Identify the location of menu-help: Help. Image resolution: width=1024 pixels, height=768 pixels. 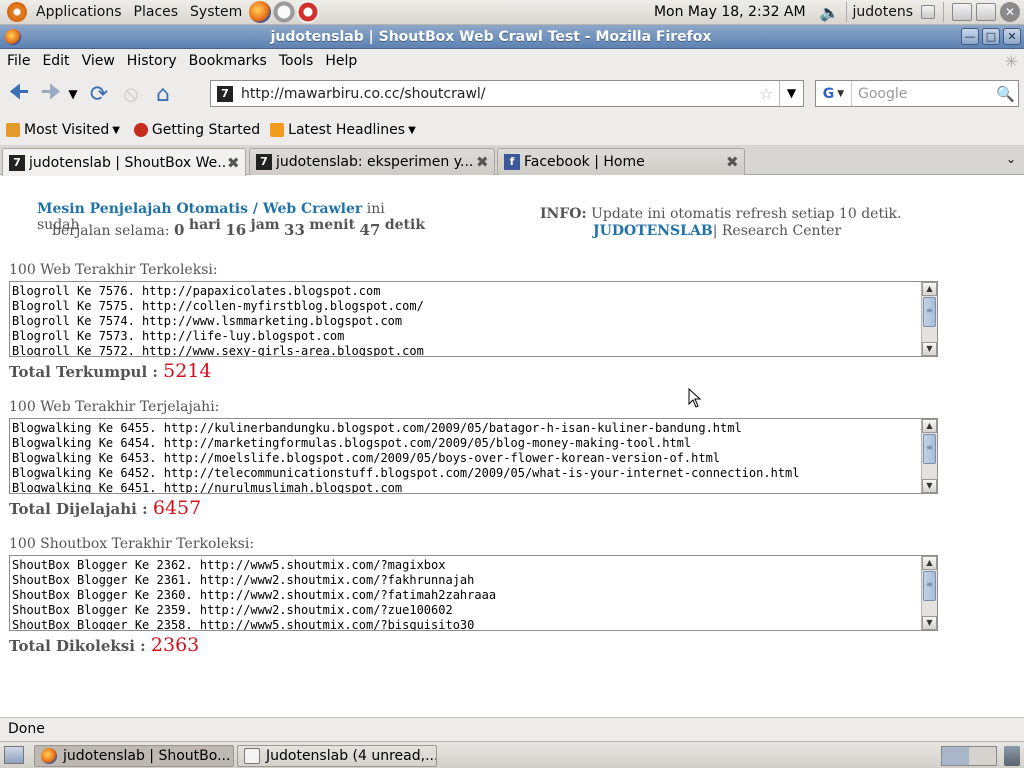
(340, 61).